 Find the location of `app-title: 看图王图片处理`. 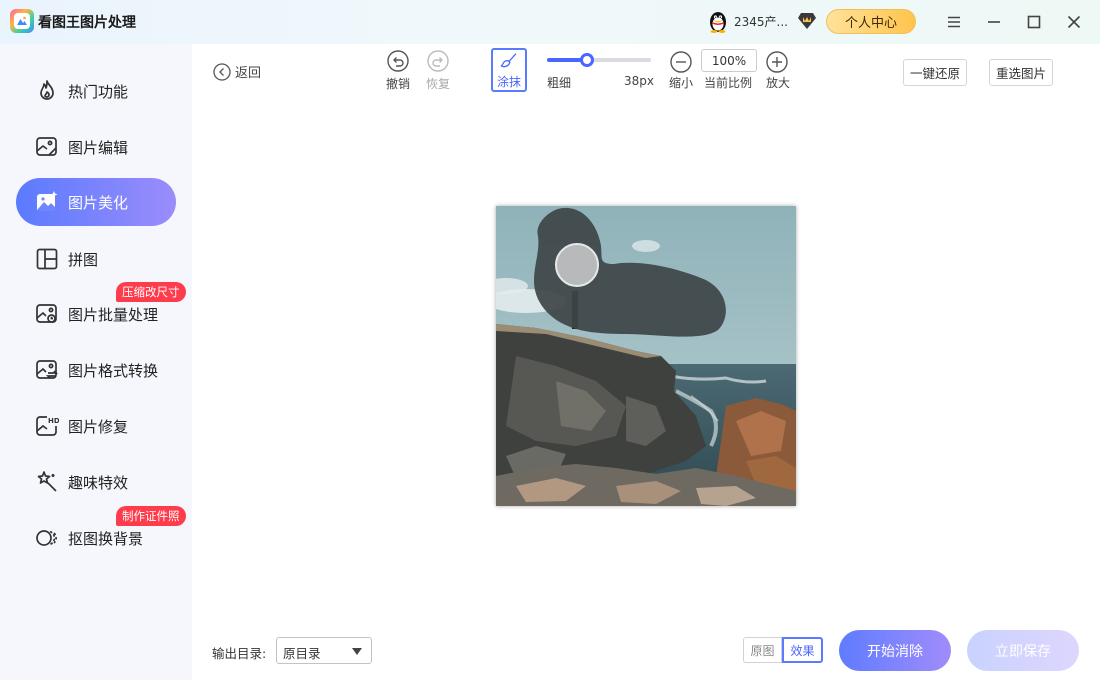

app-title: 看图王图片处理 is located at coordinates (87, 23).